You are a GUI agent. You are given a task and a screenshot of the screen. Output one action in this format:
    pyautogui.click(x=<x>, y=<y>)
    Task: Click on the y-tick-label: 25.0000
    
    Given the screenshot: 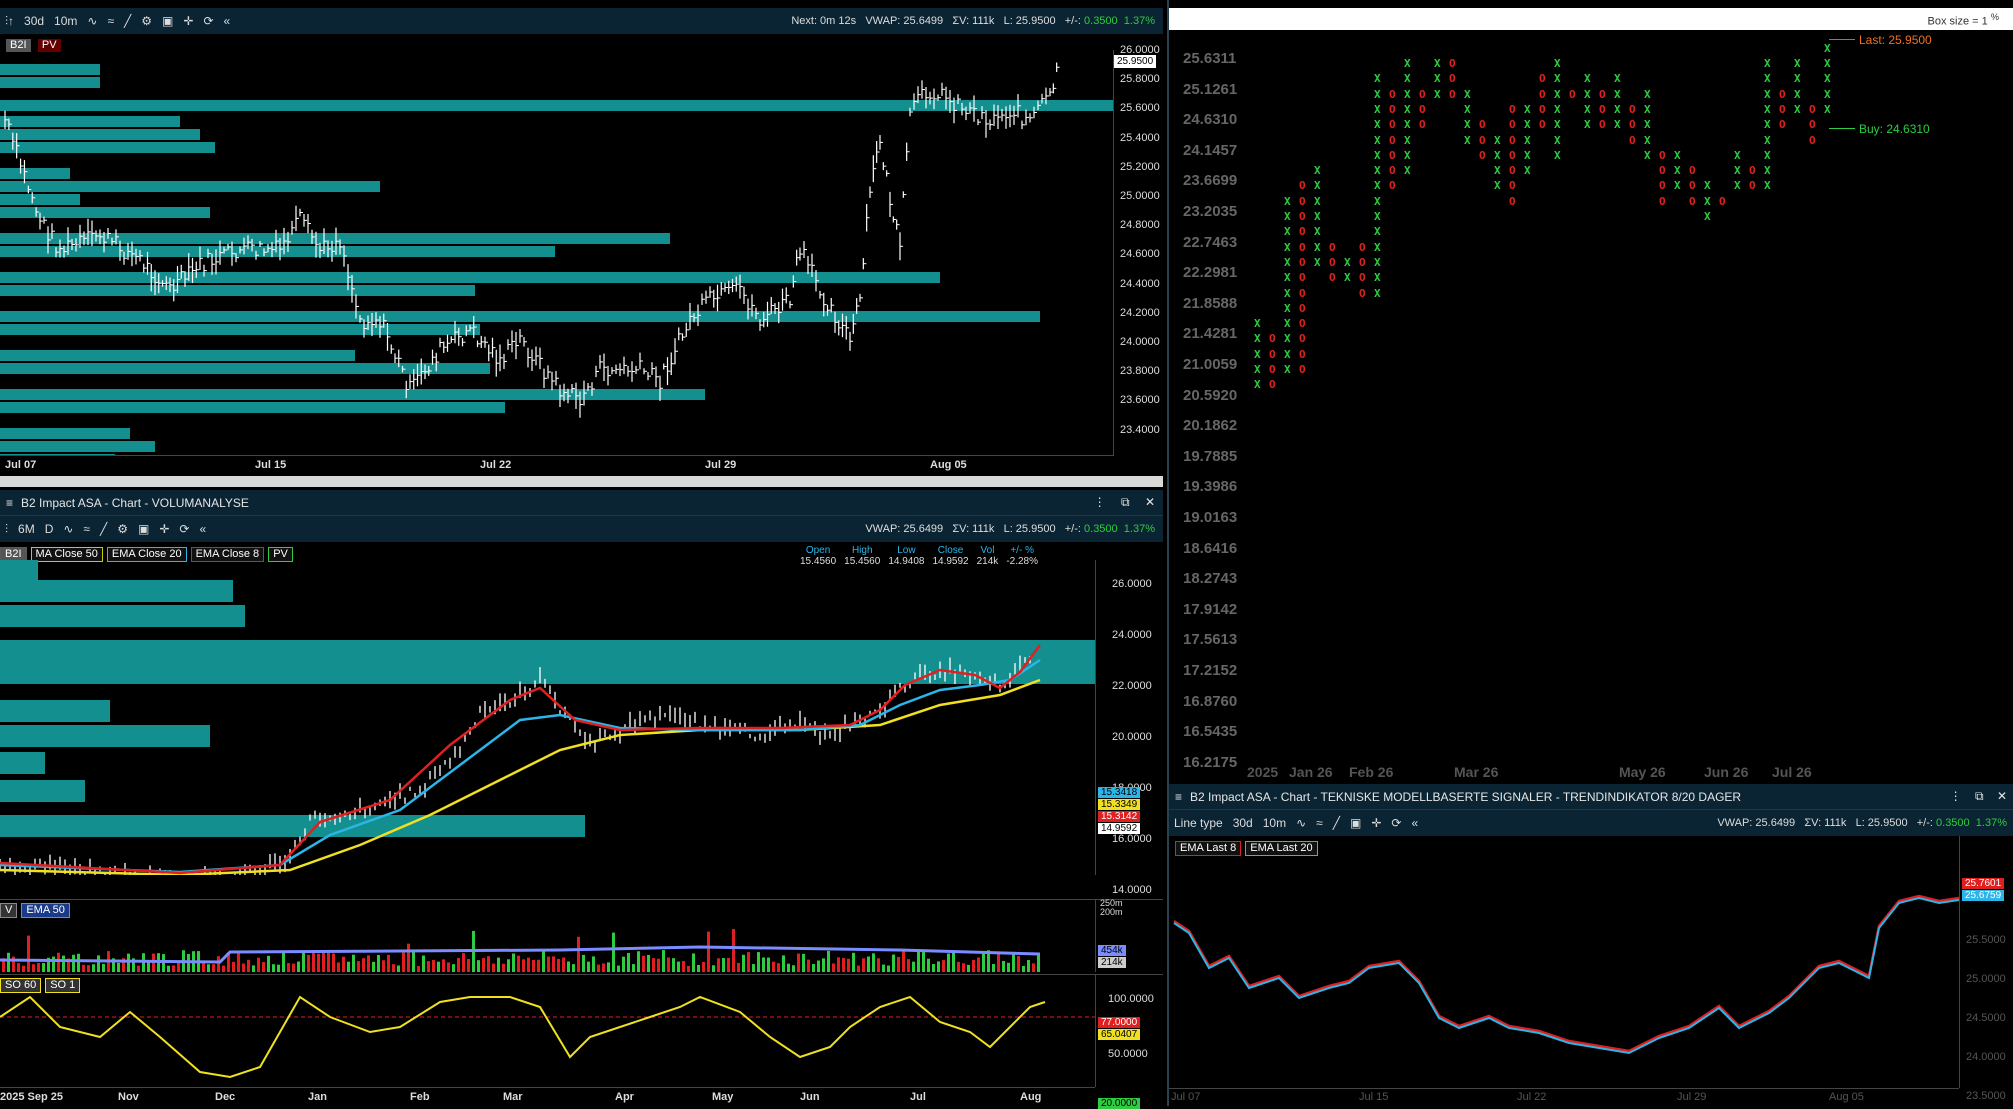 What is the action you would take?
    pyautogui.click(x=1140, y=196)
    